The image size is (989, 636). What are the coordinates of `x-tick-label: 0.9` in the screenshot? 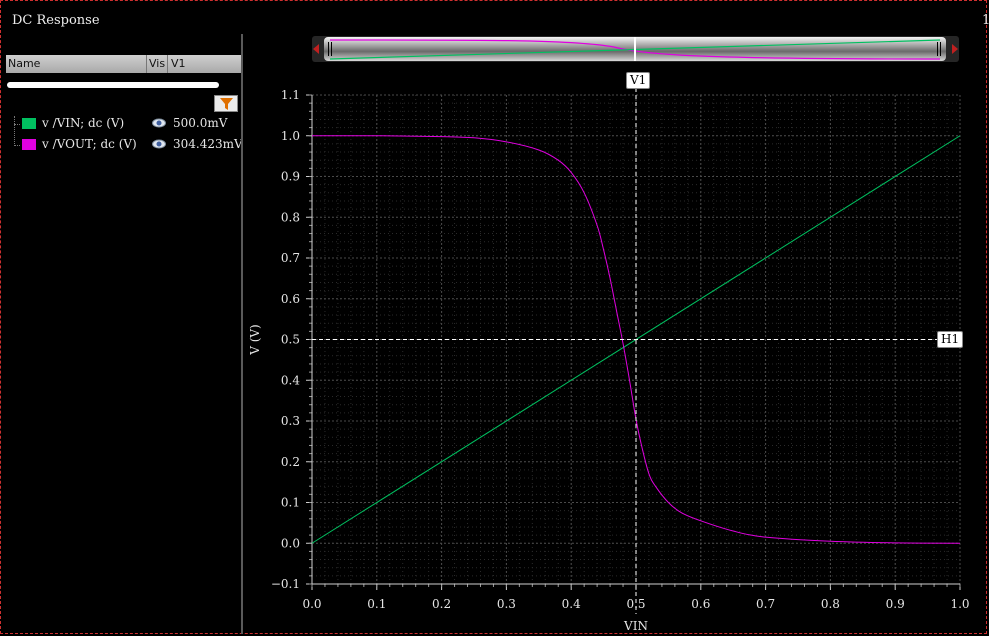 It's located at (895, 604).